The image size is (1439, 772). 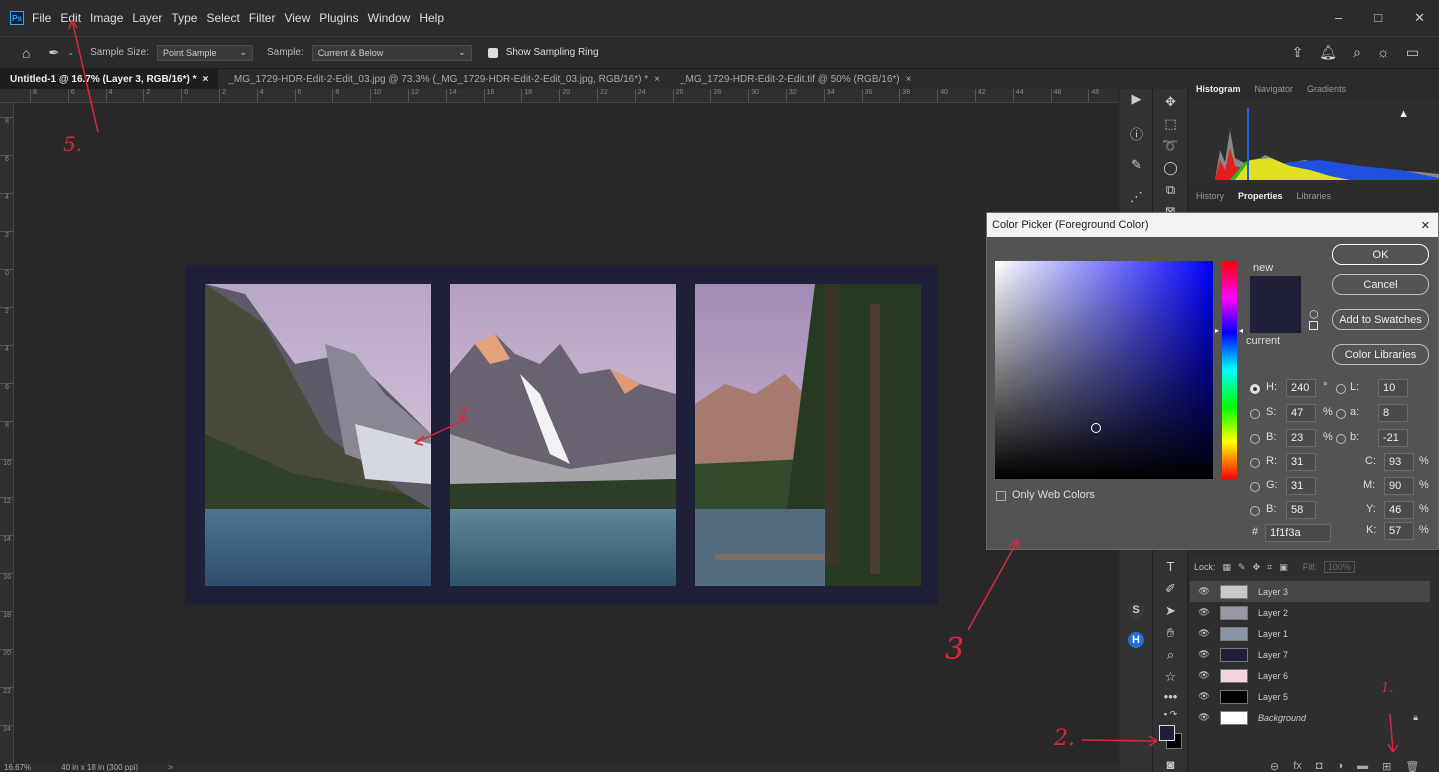 What do you see at coordinates (1170, 124) in the screenshot?
I see `marquee-tool-icon: ⬚` at bounding box center [1170, 124].